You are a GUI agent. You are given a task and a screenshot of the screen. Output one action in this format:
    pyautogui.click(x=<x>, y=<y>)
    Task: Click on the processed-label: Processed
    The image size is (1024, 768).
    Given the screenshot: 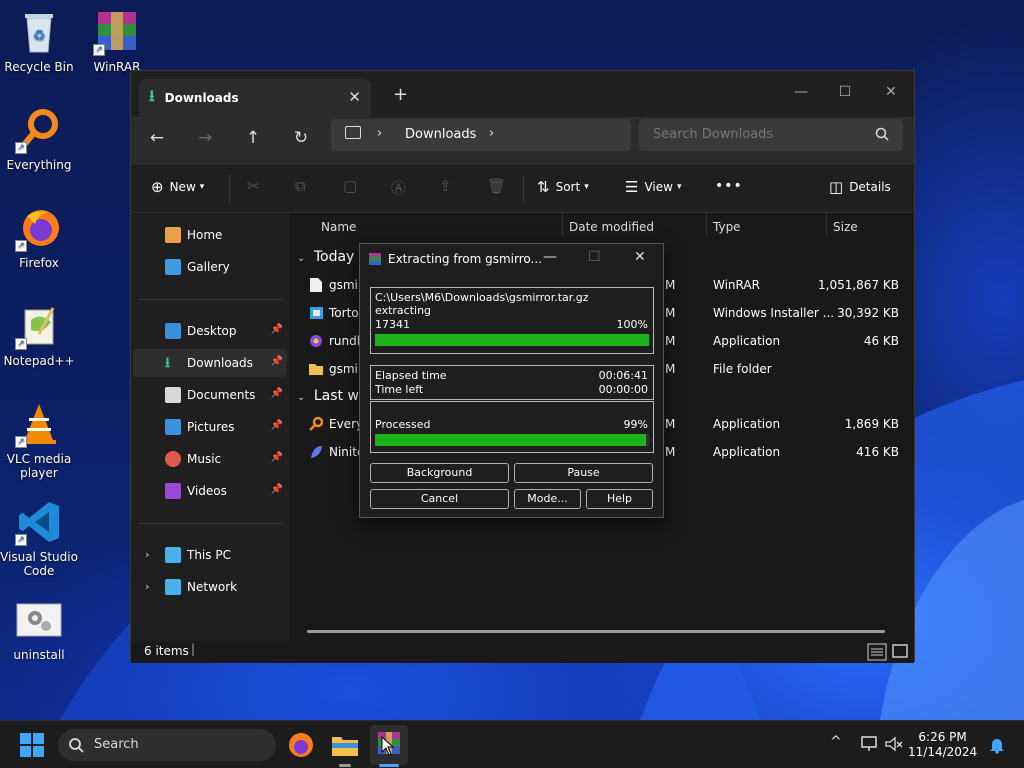 What is the action you would take?
    pyautogui.click(x=403, y=424)
    